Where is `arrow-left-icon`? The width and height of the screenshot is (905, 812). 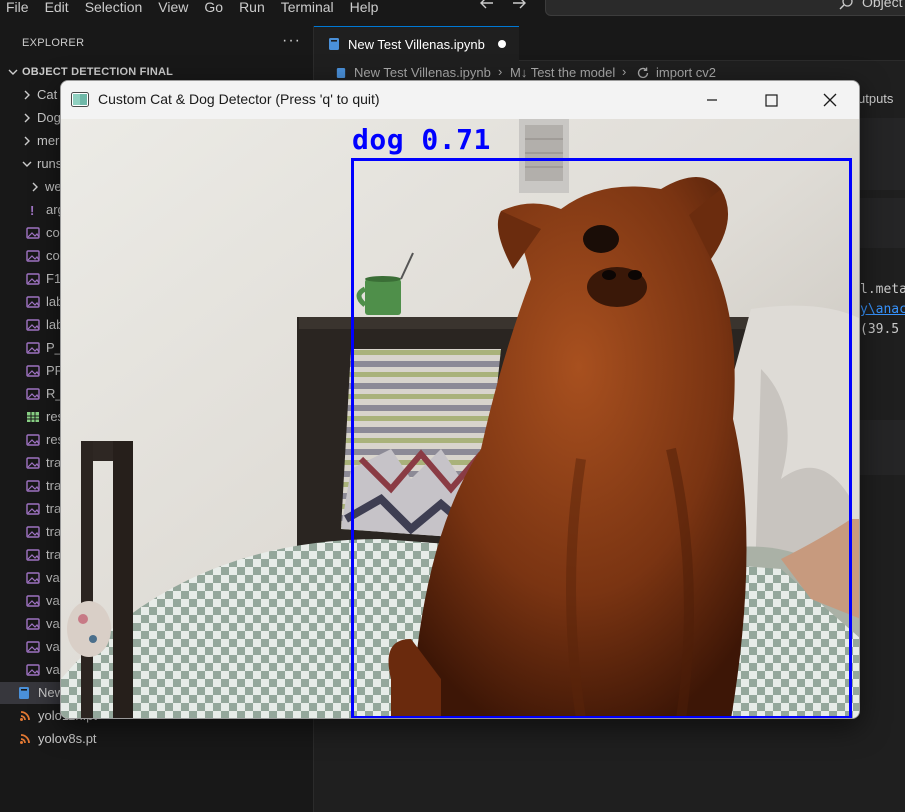 arrow-left-icon is located at coordinates (487, 6).